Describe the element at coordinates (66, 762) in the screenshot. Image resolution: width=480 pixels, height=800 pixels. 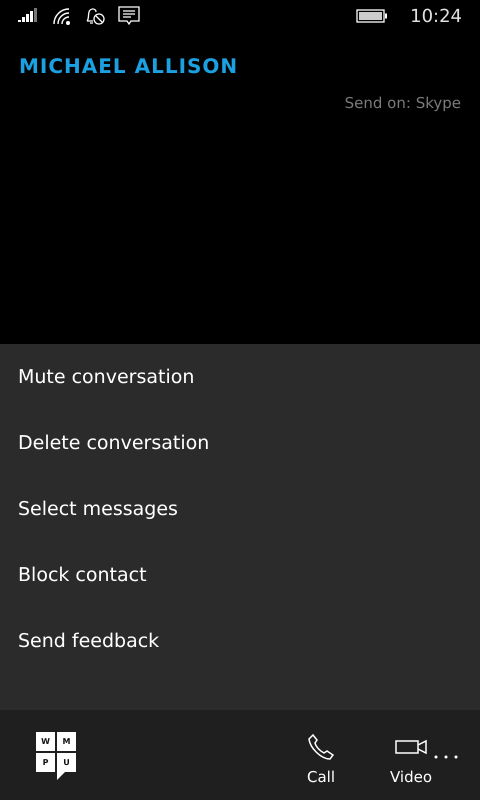
I see `logo-letter: U` at that location.